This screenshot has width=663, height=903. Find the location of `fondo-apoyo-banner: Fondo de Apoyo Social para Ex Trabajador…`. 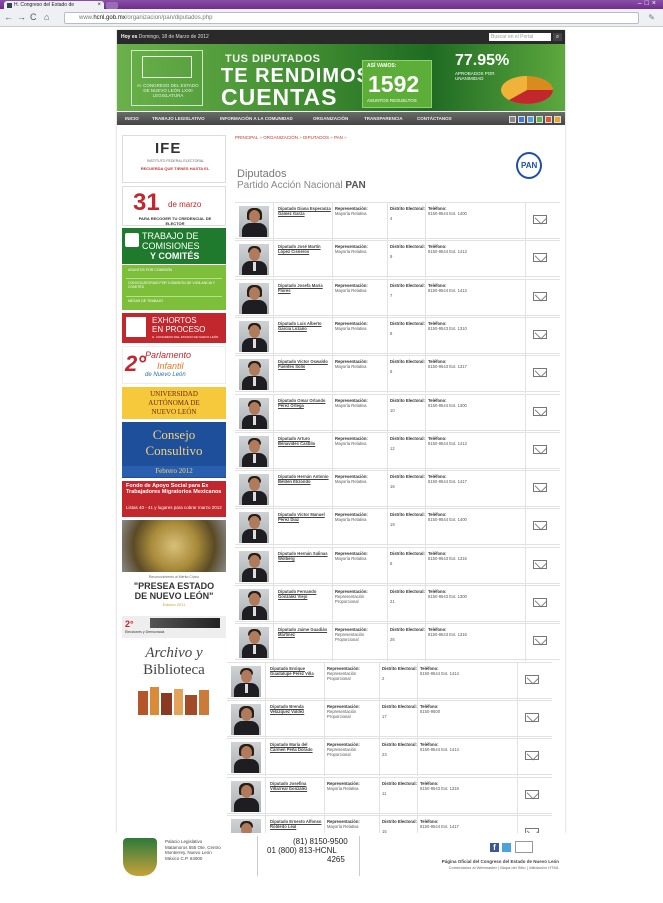

fondo-apoyo-banner: Fondo de Apoyo Social para Ex Trabajador… is located at coordinates (174, 499).